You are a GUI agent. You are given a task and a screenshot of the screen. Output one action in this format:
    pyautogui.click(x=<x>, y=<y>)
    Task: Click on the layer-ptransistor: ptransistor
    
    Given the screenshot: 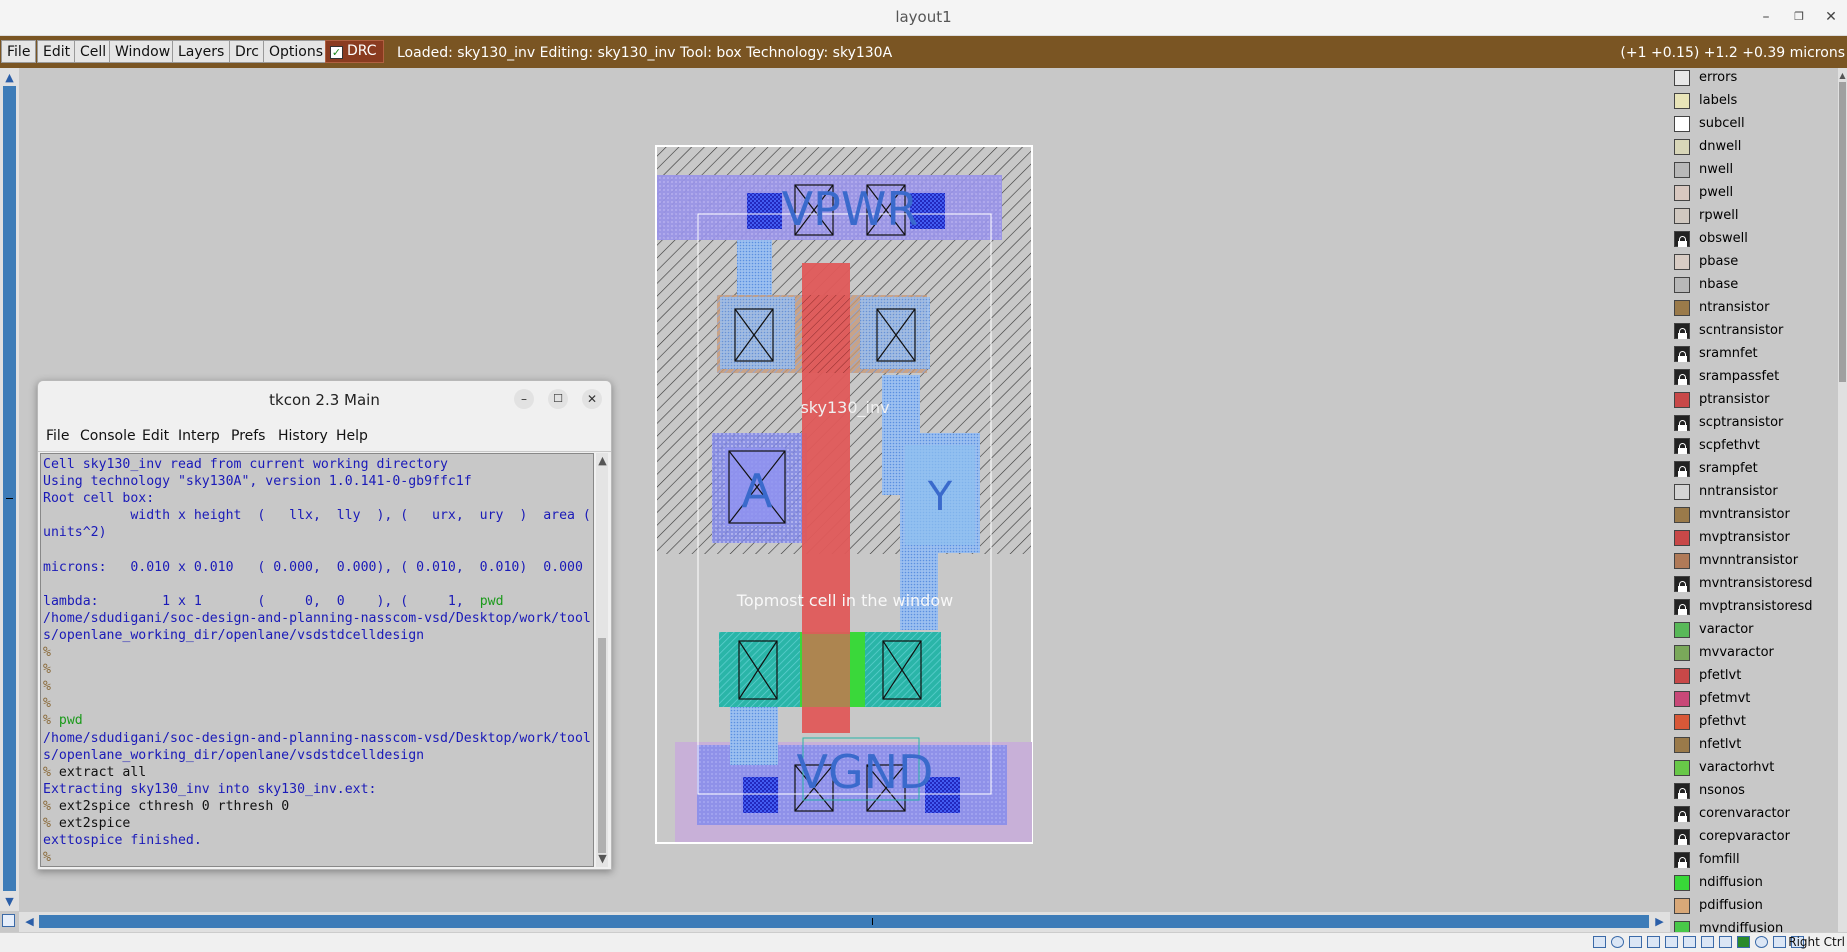 What is the action you would take?
    pyautogui.click(x=1754, y=400)
    